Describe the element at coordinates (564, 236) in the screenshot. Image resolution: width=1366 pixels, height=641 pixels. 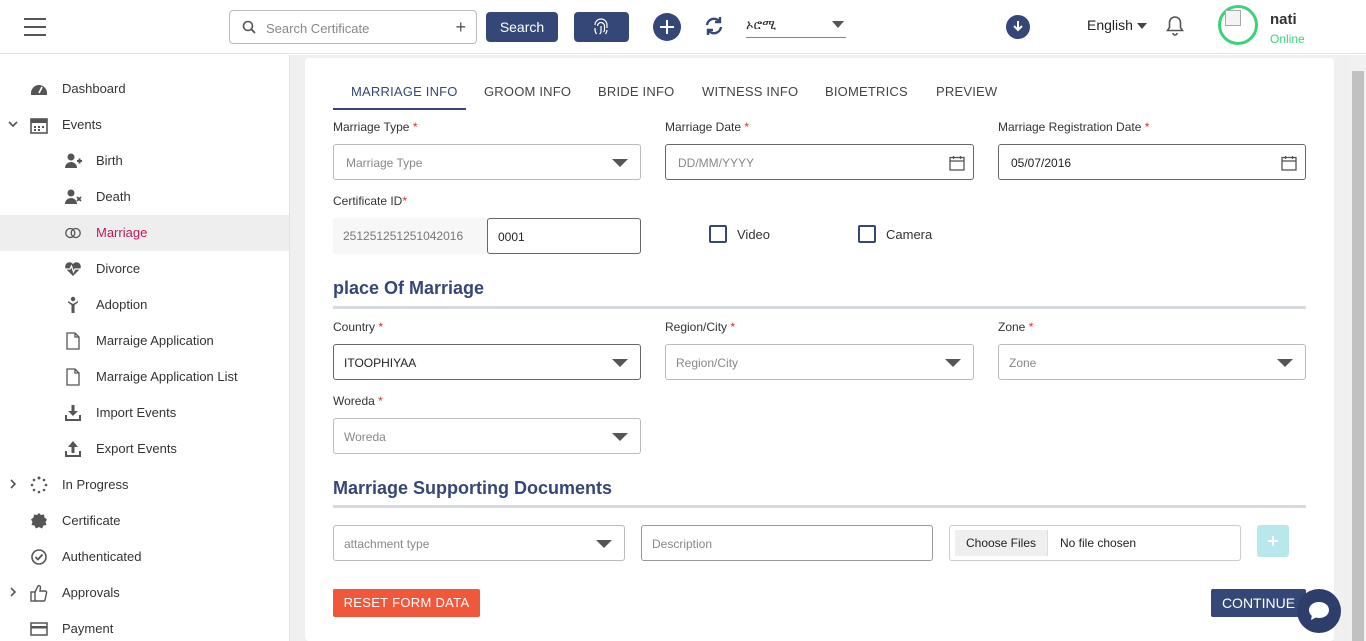
I see `certificate-id-input: 0001` at that location.